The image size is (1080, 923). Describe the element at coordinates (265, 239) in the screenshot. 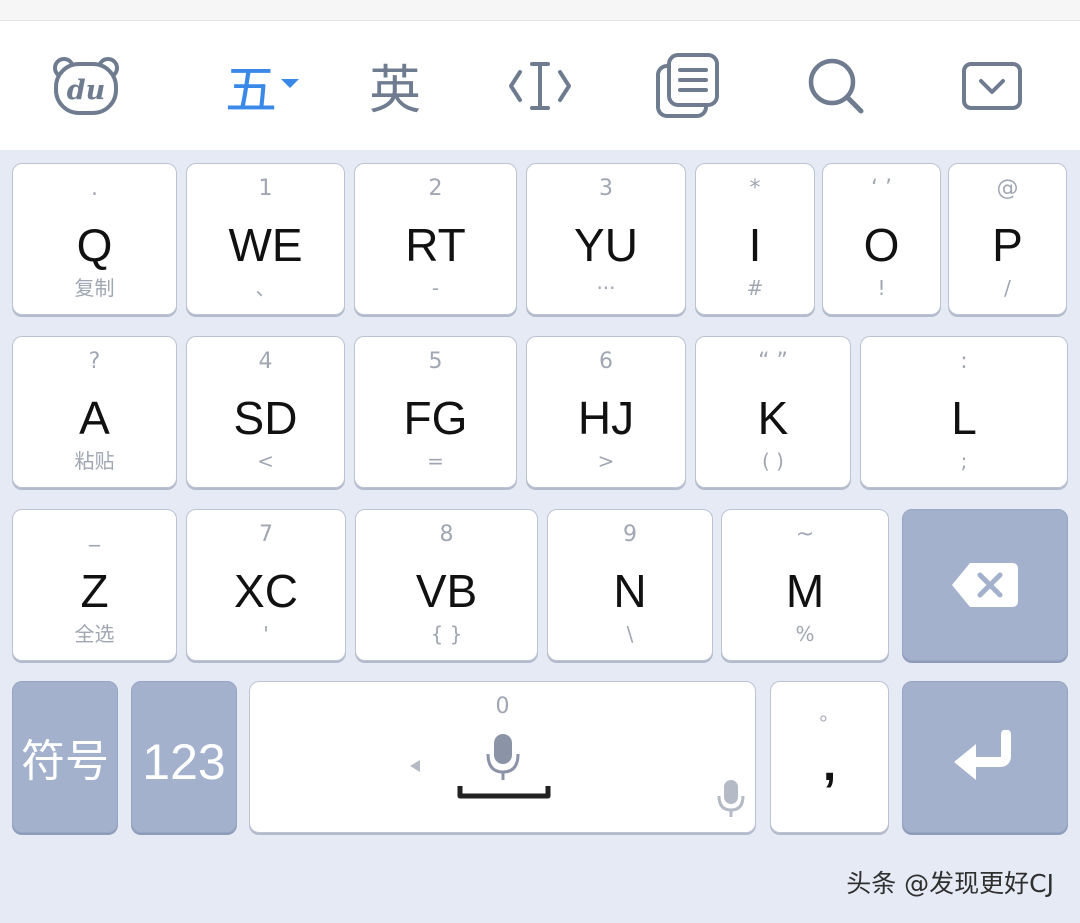

I see `key-we: 1 WE 、` at that location.